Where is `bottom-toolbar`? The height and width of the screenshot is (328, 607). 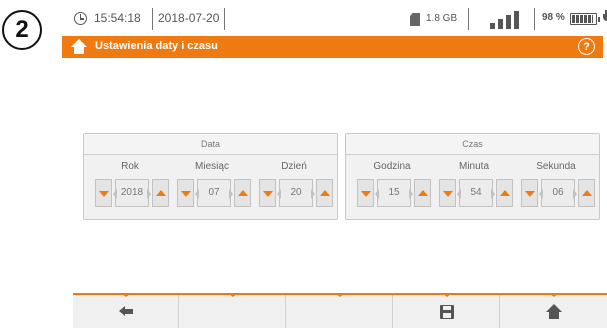 bottom-toolbar is located at coordinates (340, 310).